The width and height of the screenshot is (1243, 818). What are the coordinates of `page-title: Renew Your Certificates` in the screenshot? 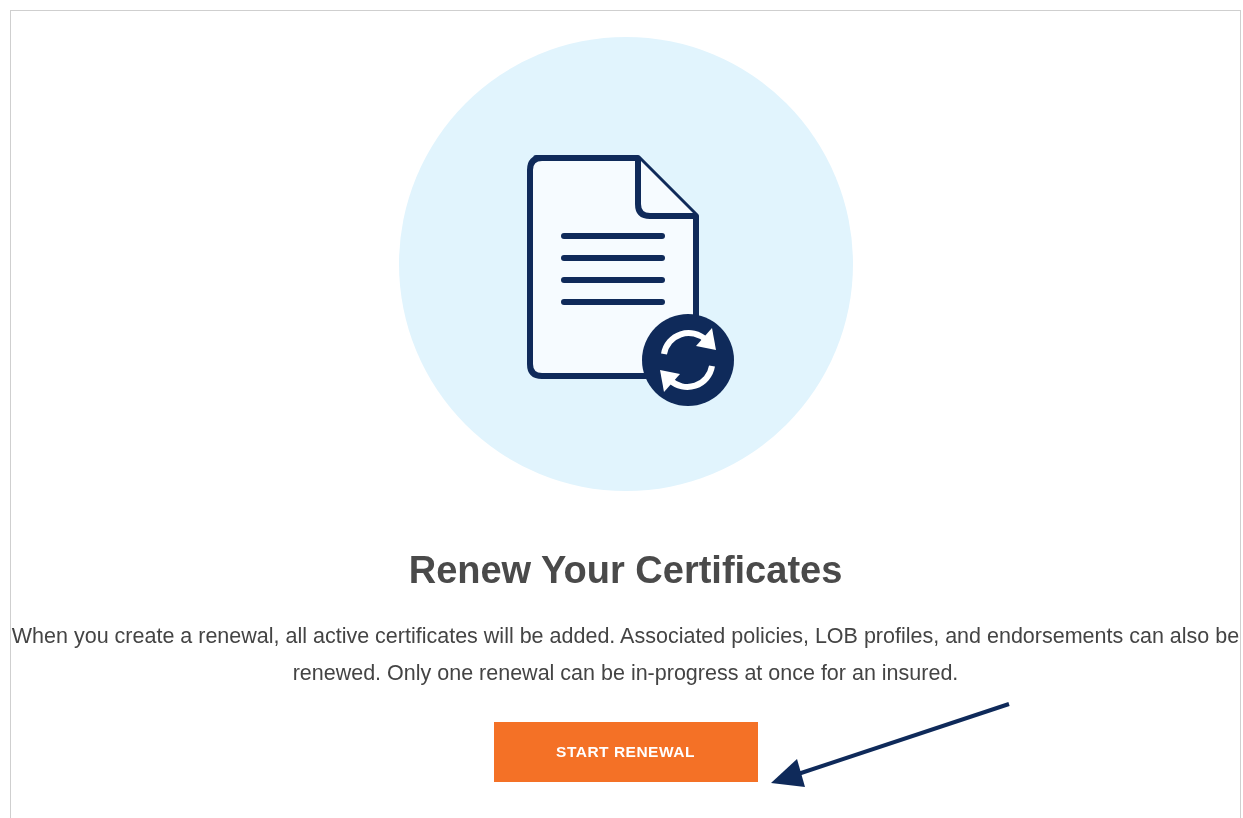 It's located at (625, 570).